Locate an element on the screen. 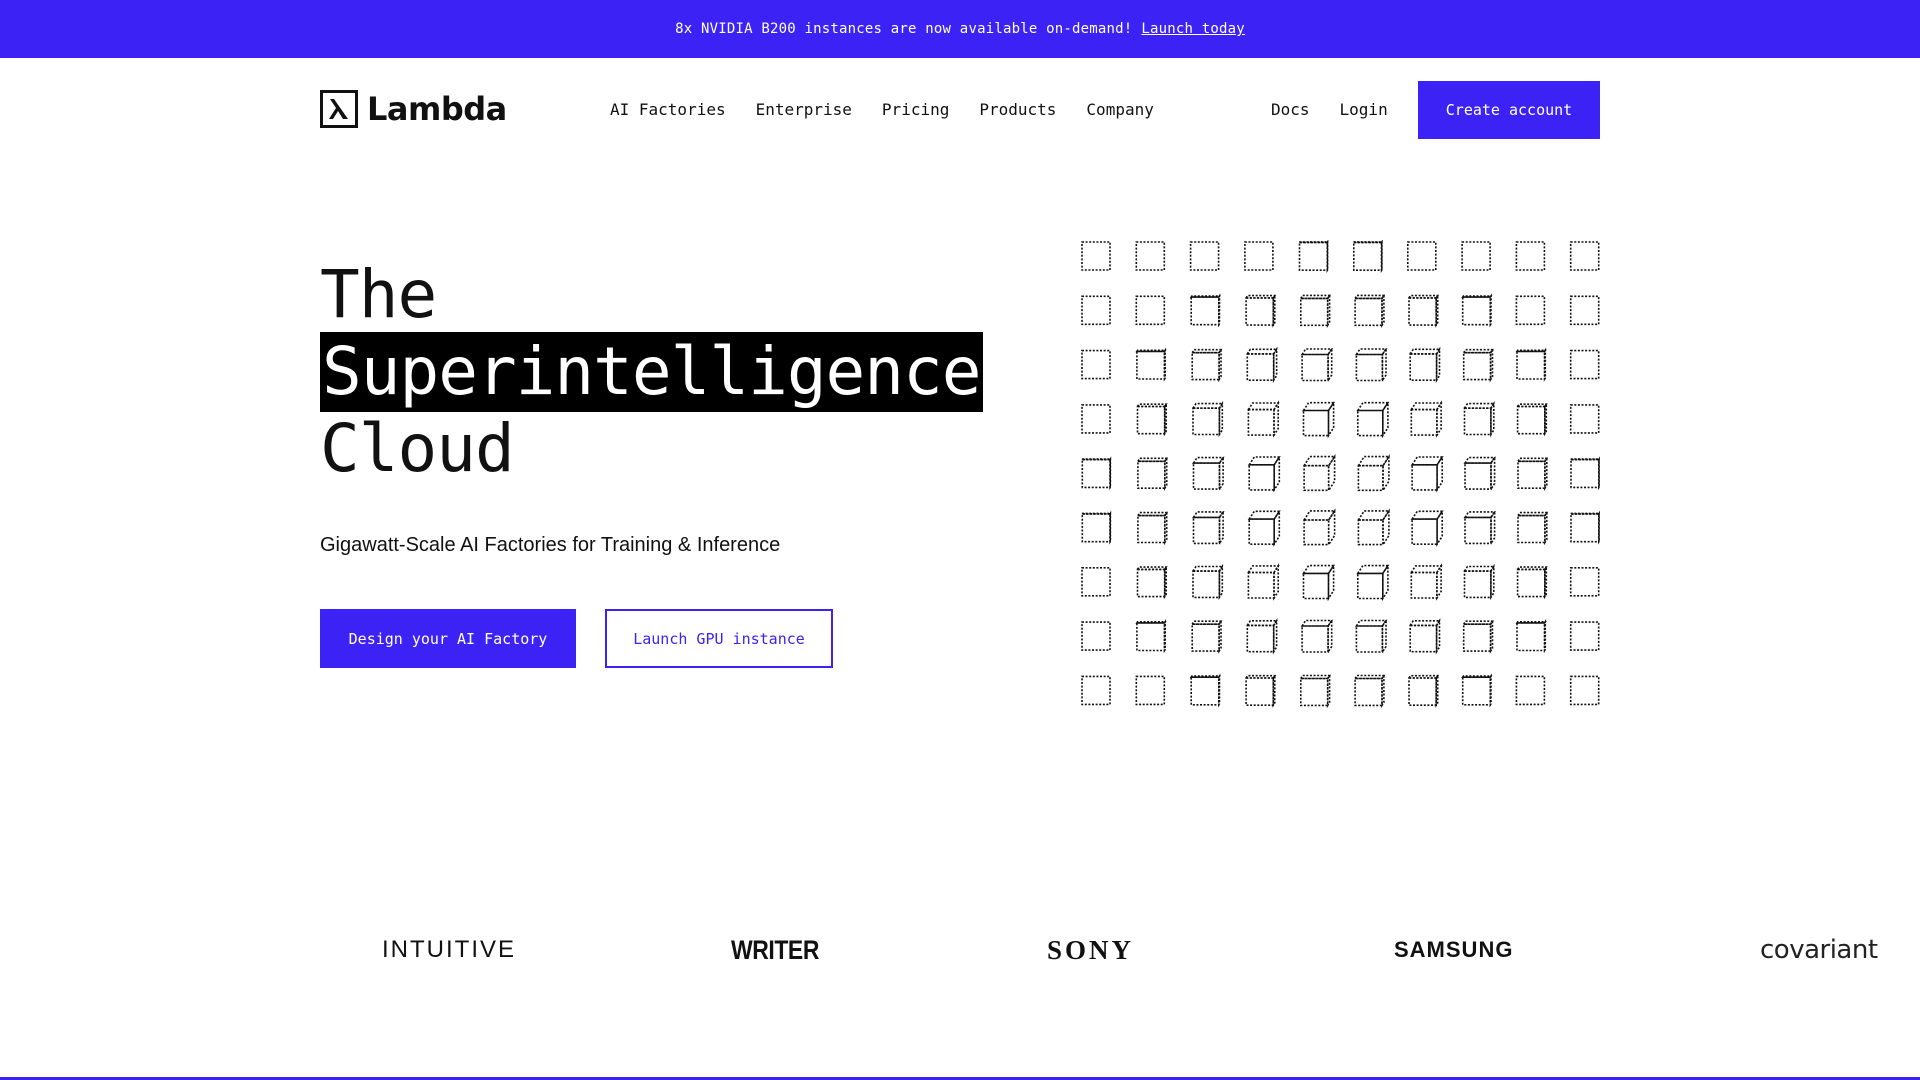  nav-products: Products is located at coordinates (1017, 109).